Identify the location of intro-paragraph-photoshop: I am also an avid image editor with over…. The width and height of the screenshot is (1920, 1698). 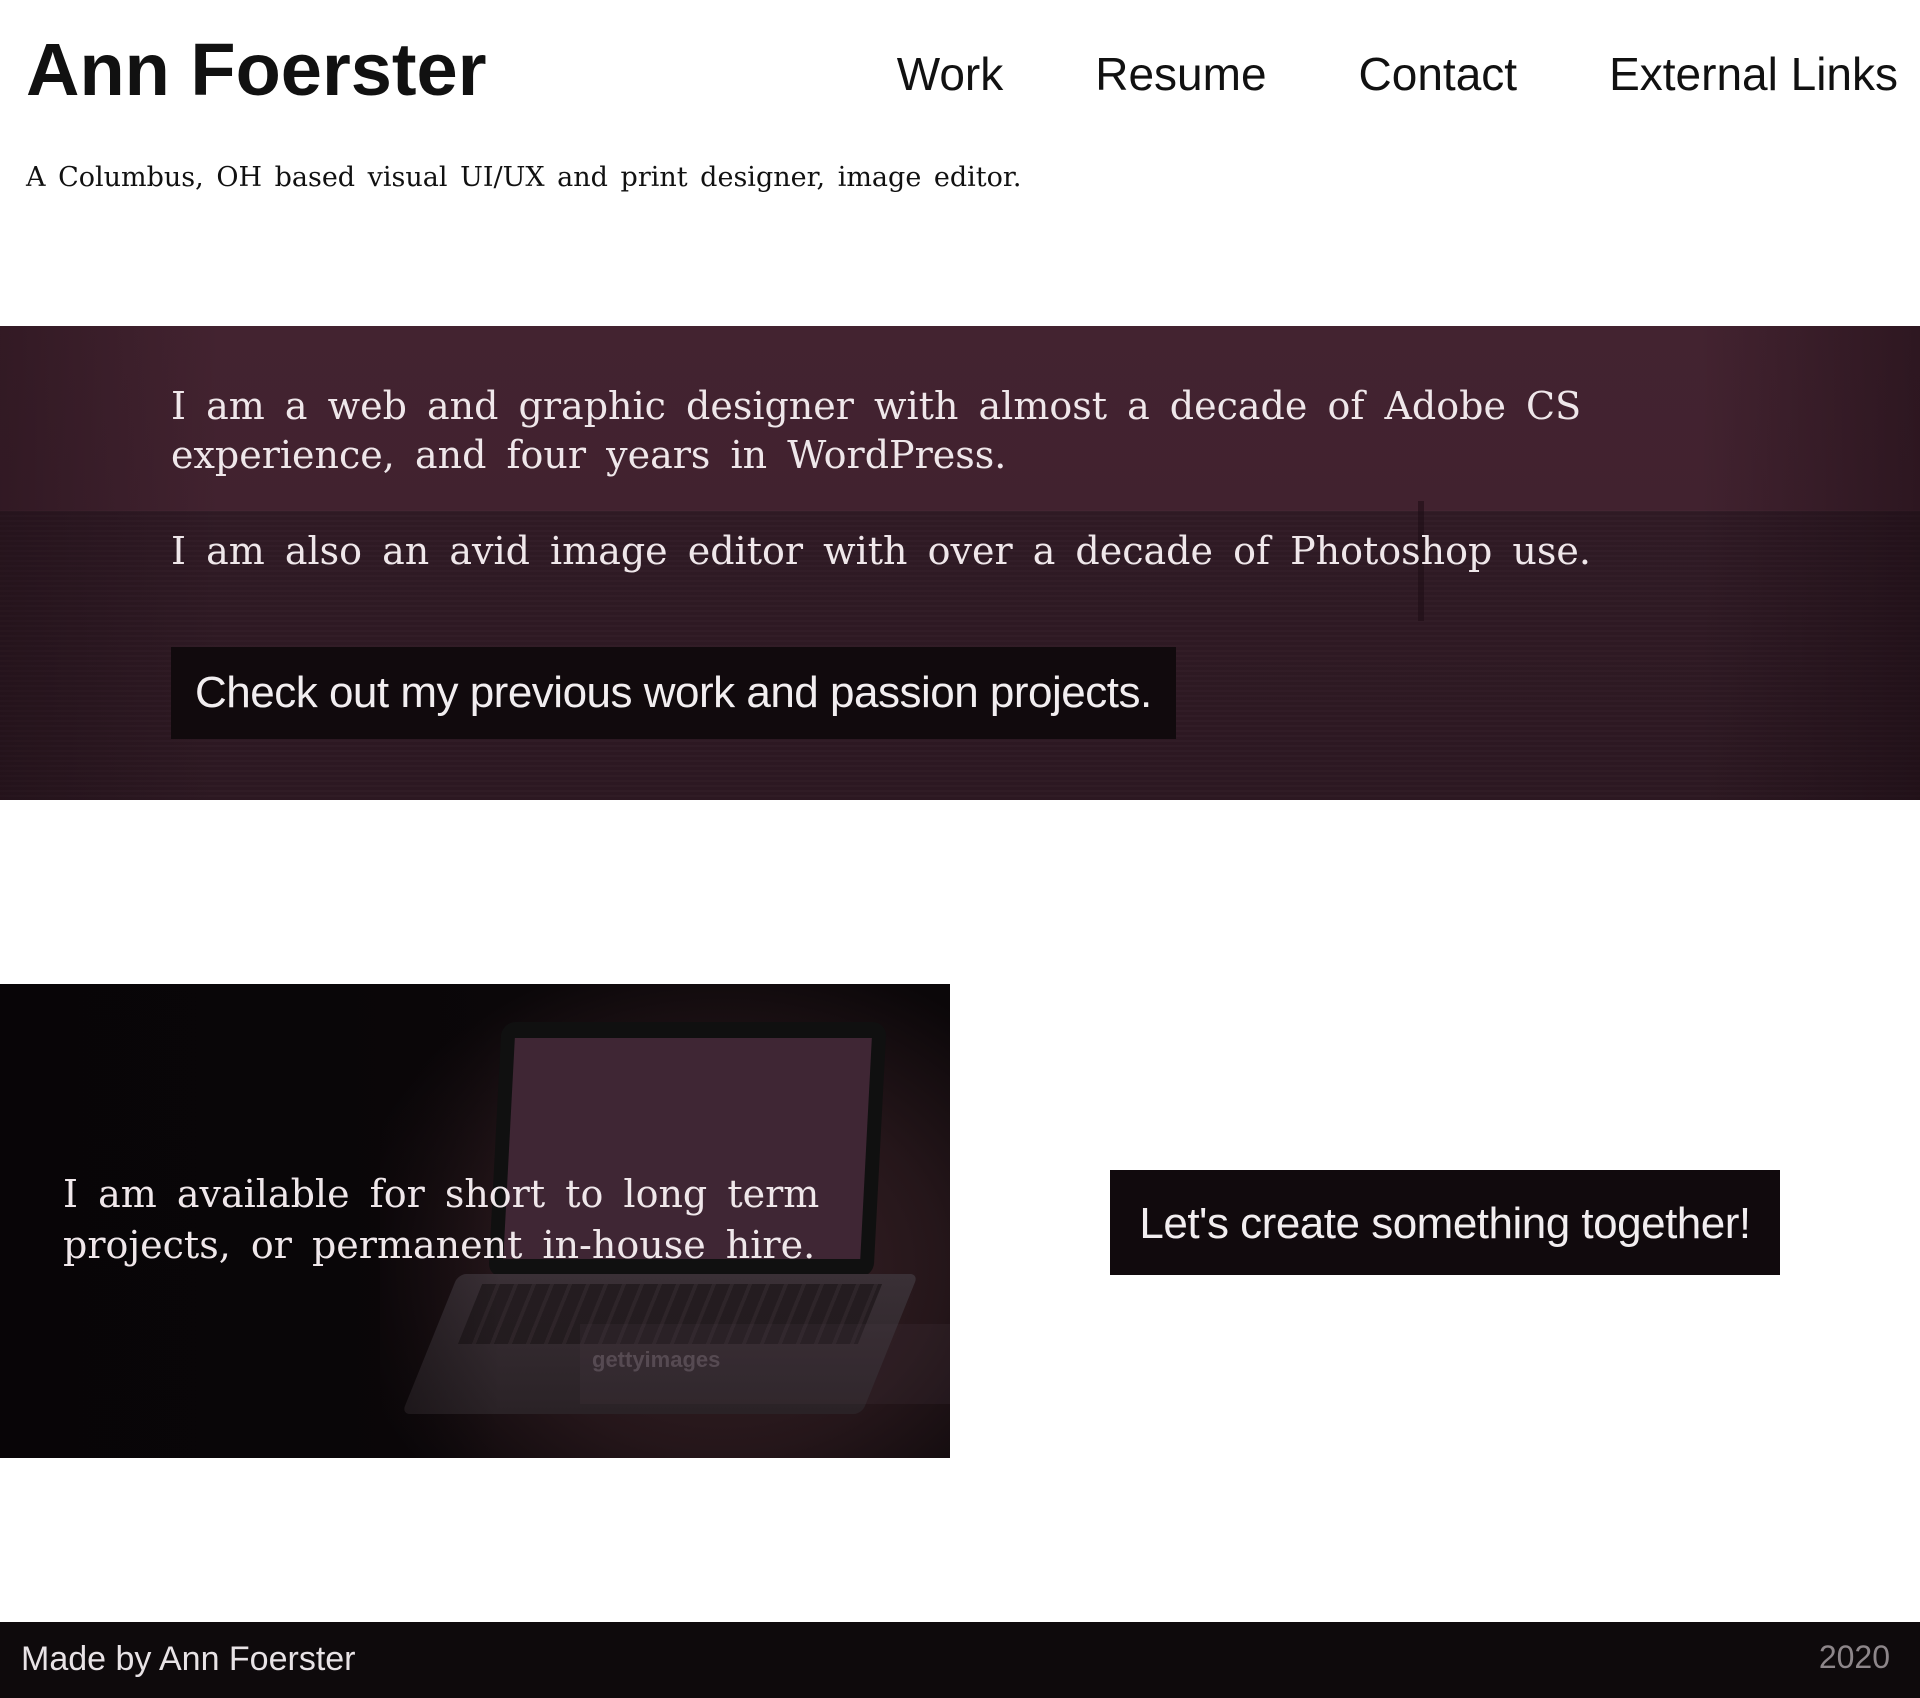
(881, 551).